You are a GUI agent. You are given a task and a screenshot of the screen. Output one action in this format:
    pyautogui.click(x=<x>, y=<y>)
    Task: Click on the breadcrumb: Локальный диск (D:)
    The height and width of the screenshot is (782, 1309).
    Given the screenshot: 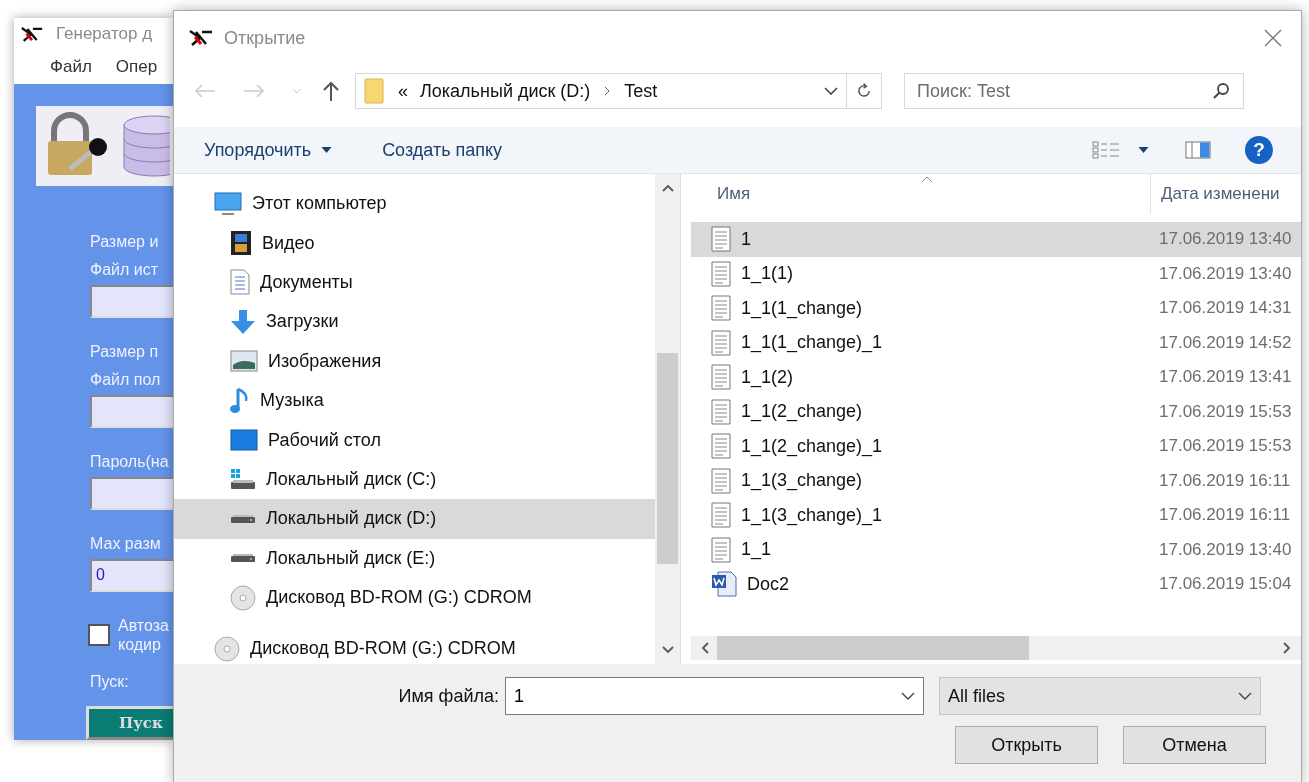 What is the action you would take?
    pyautogui.click(x=505, y=91)
    